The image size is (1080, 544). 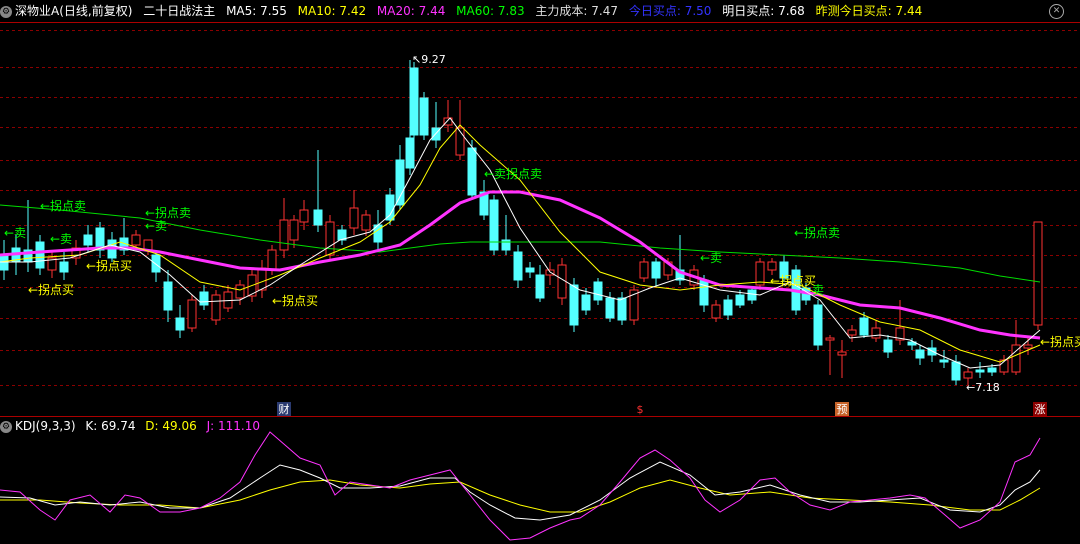 I want to click on signal-label: 卖, so click(x=818, y=290).